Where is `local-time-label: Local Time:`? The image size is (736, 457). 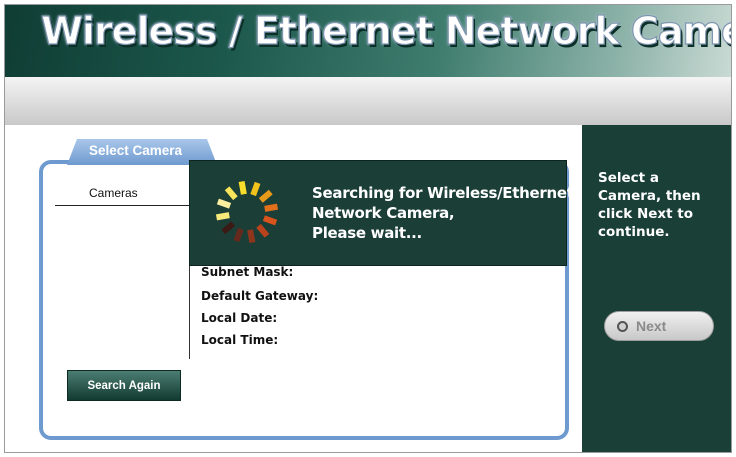
local-time-label: Local Time: is located at coordinates (240, 340).